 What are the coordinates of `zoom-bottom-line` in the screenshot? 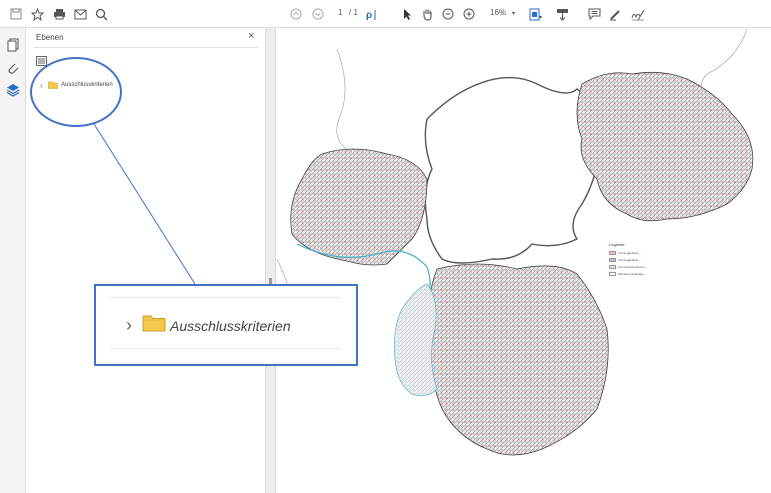 It's located at (225, 348).